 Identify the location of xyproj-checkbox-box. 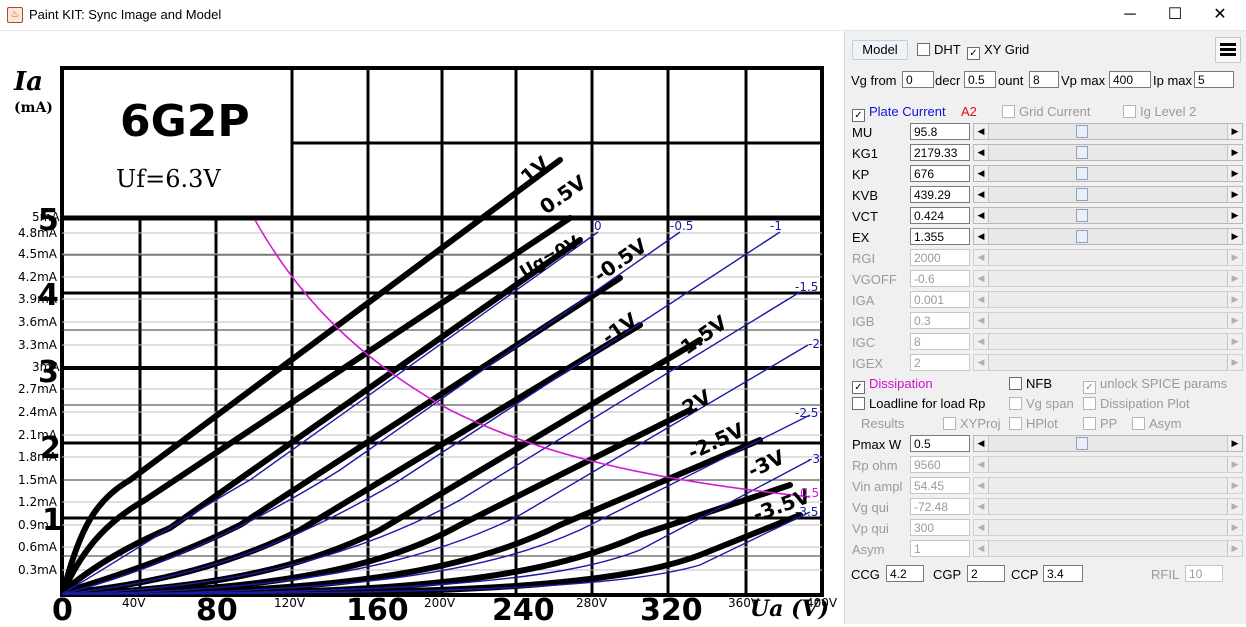
(949, 423).